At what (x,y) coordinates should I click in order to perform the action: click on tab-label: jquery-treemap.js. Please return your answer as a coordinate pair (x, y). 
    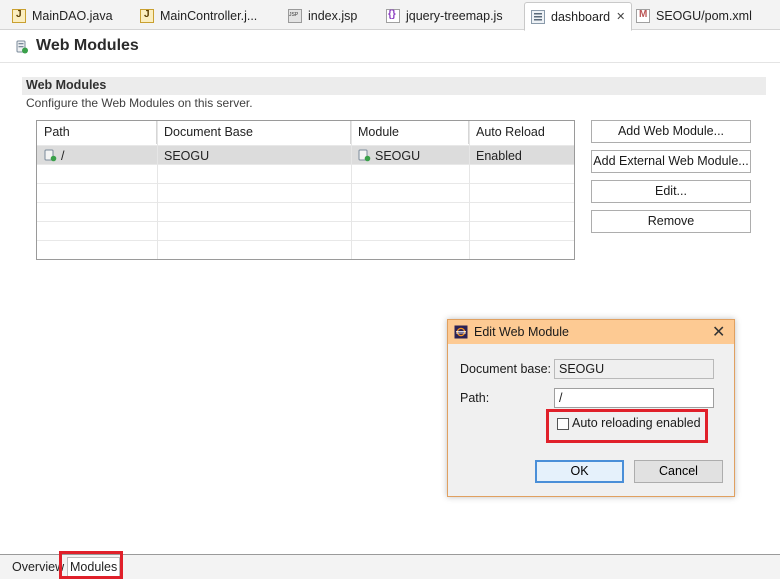
    Looking at the image, I should click on (454, 16).